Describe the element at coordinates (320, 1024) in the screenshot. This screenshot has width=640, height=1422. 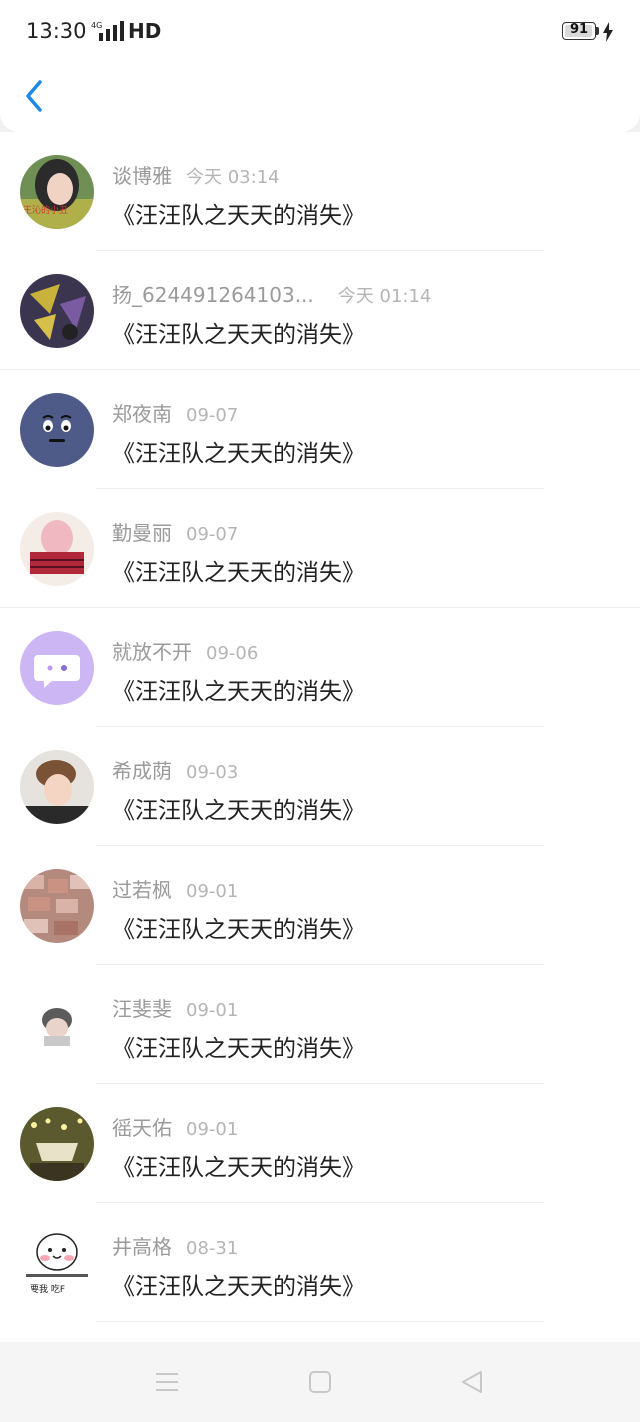
I see `list-item: 汪斐斐 09-01 《汪汪队之天天的消失》` at that location.